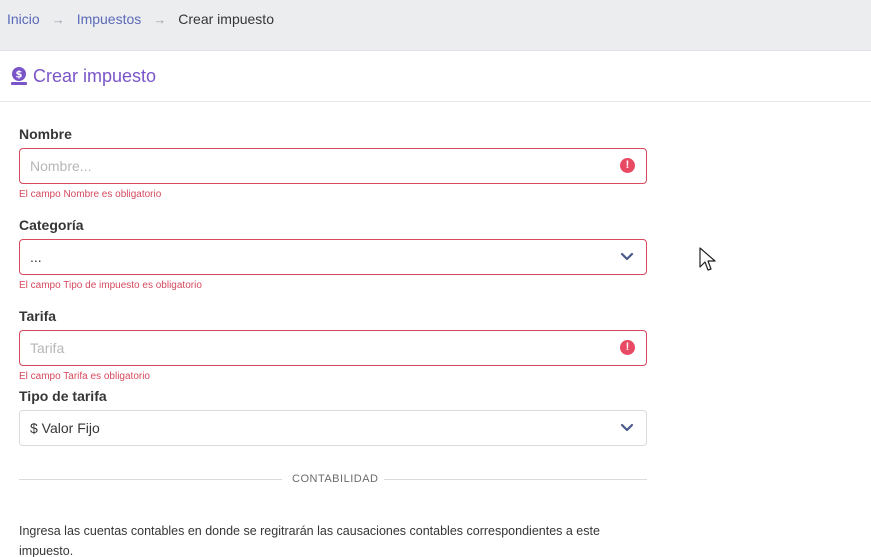 The image size is (871, 557). Describe the element at coordinates (47, 348) in the screenshot. I see `tarifa-placeholder: Tarifa` at that location.